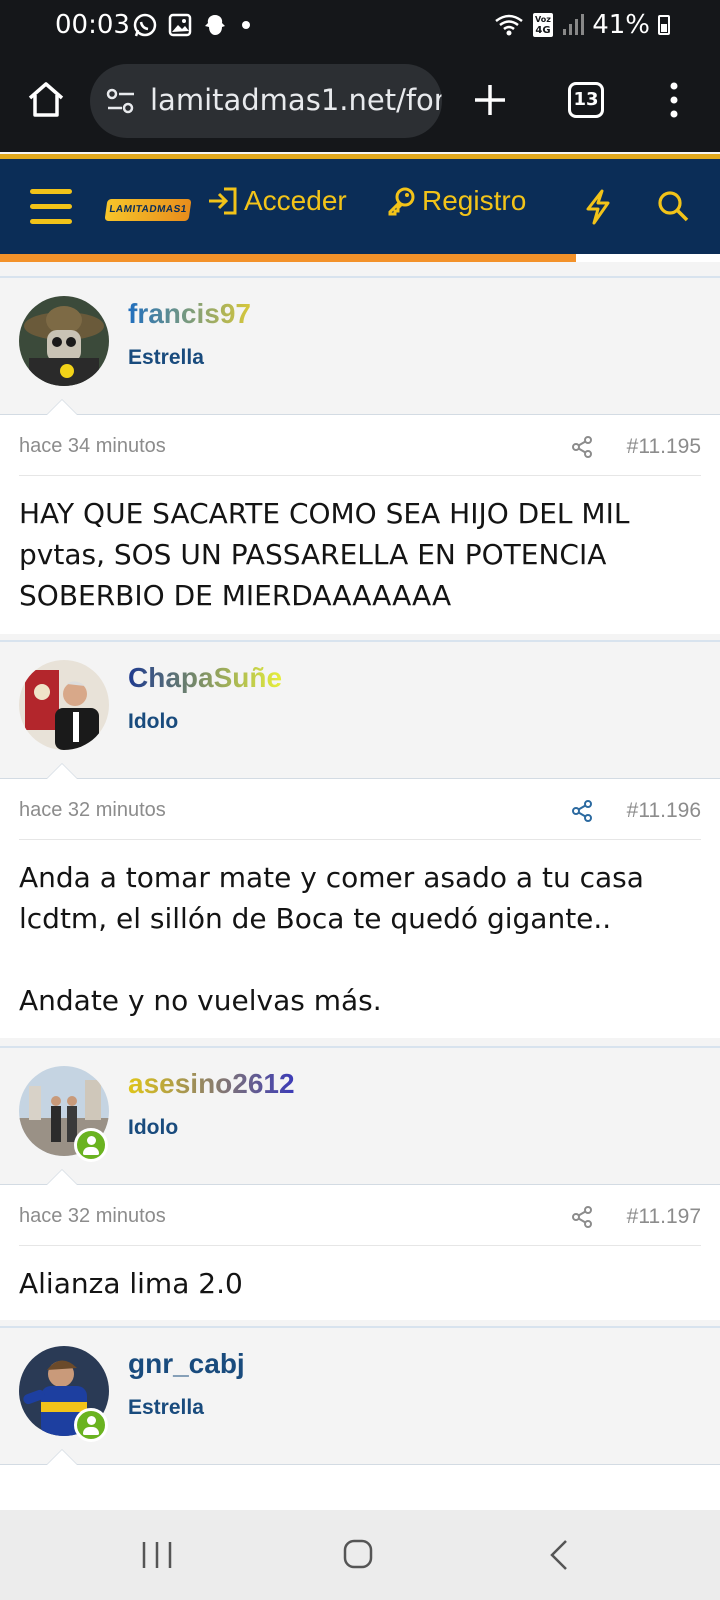  Describe the element at coordinates (621, 25) in the screenshot. I see `battery-percent: 41%` at that location.